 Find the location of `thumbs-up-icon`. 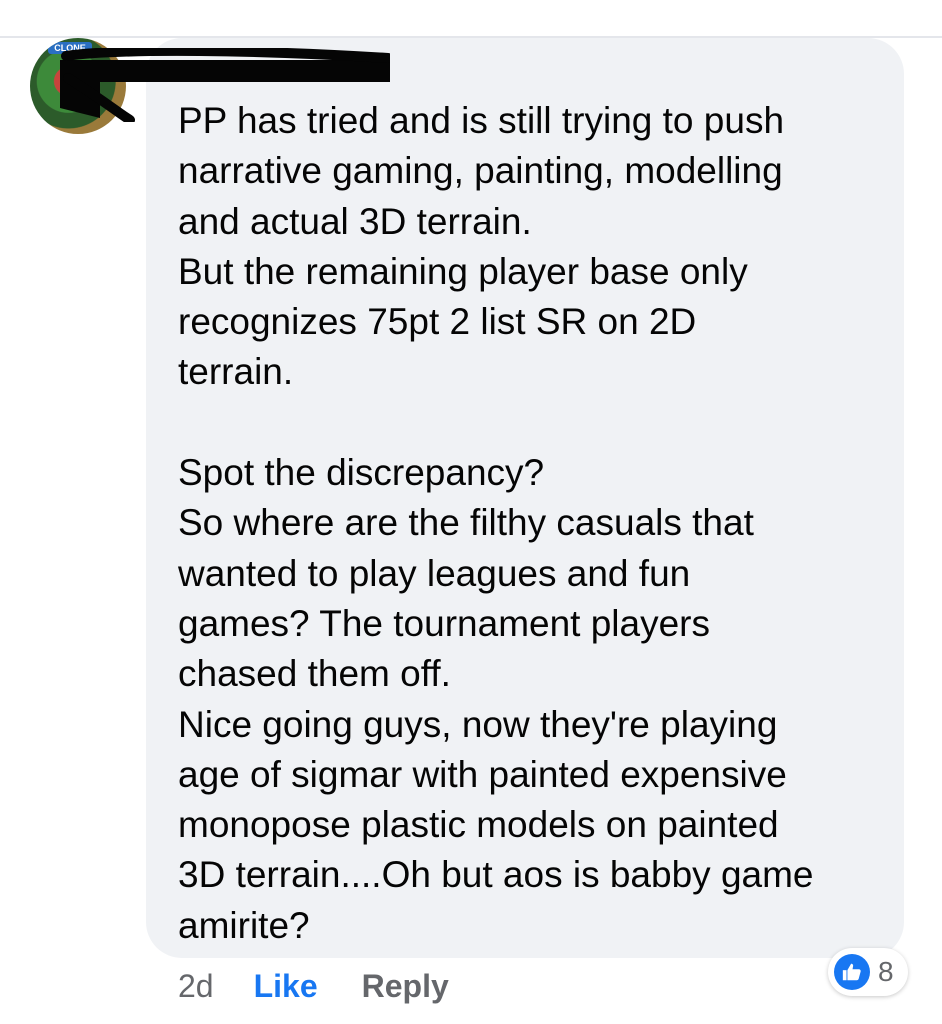

thumbs-up-icon is located at coordinates (852, 972).